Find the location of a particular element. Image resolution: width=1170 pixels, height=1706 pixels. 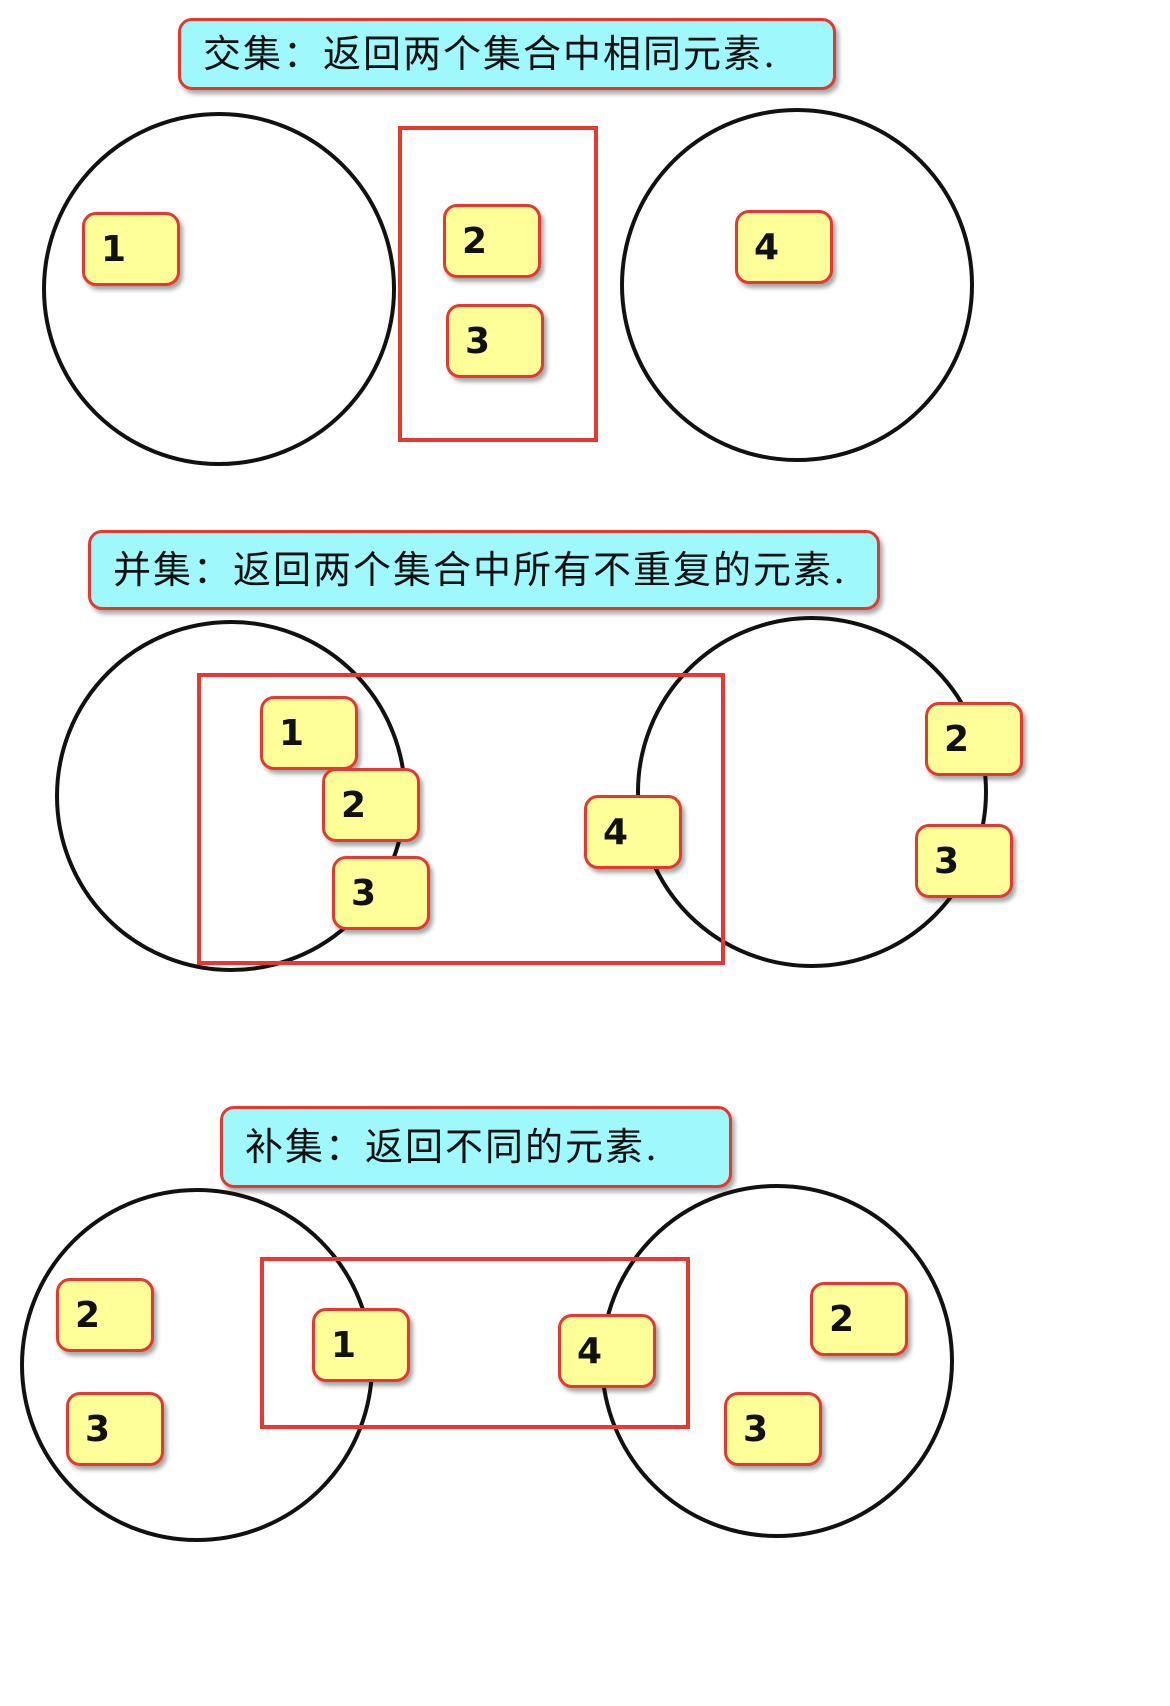

intersection-title: 交集：返回两个集合中相同元素. is located at coordinates (507, 54).